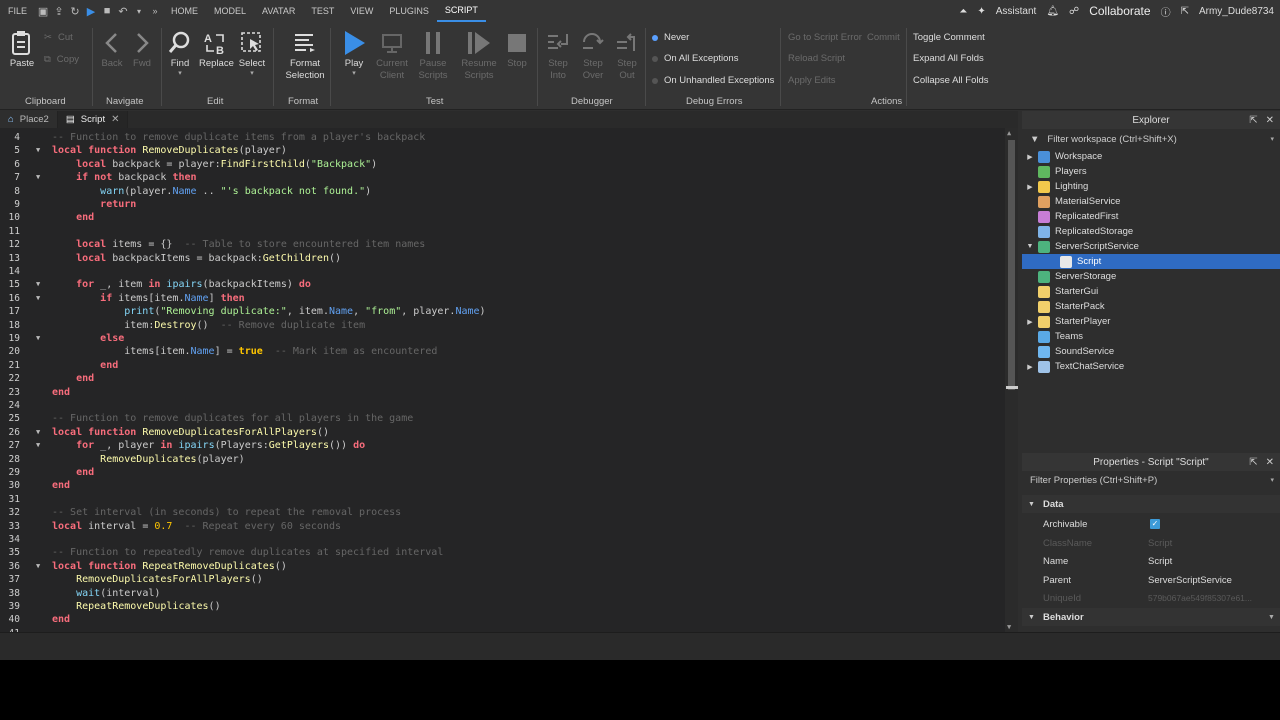 Image resolution: width=1280 pixels, height=720 pixels. What do you see at coordinates (29, 119) in the screenshot?
I see `tab-place2: ⌂ Place2` at bounding box center [29, 119].